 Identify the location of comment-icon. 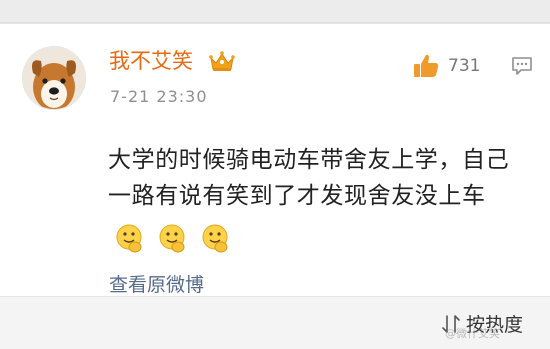
(522, 66).